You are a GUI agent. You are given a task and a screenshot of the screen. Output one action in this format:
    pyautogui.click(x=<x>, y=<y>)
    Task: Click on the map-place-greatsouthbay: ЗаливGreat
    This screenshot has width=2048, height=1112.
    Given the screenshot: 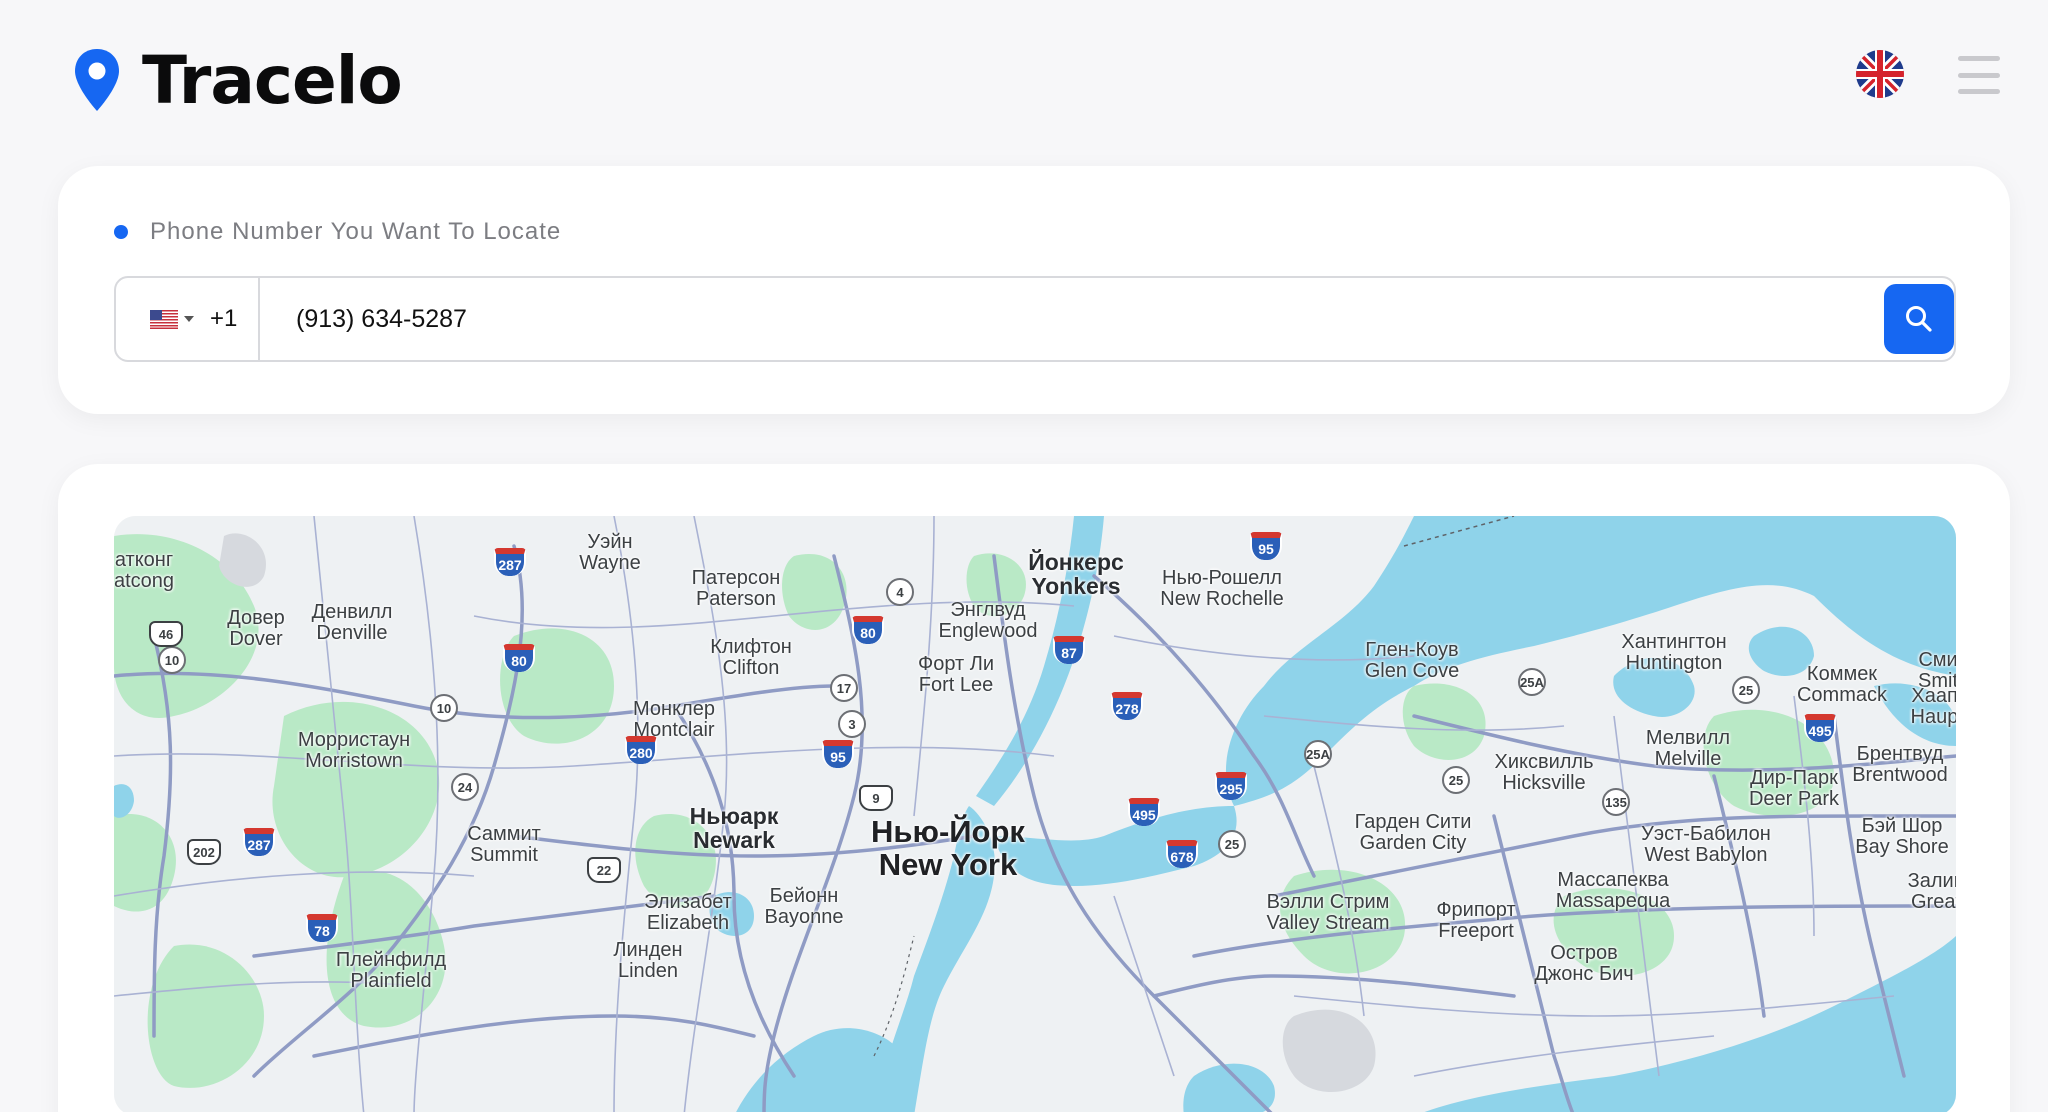 What is the action you would take?
    pyautogui.click(x=1931, y=891)
    